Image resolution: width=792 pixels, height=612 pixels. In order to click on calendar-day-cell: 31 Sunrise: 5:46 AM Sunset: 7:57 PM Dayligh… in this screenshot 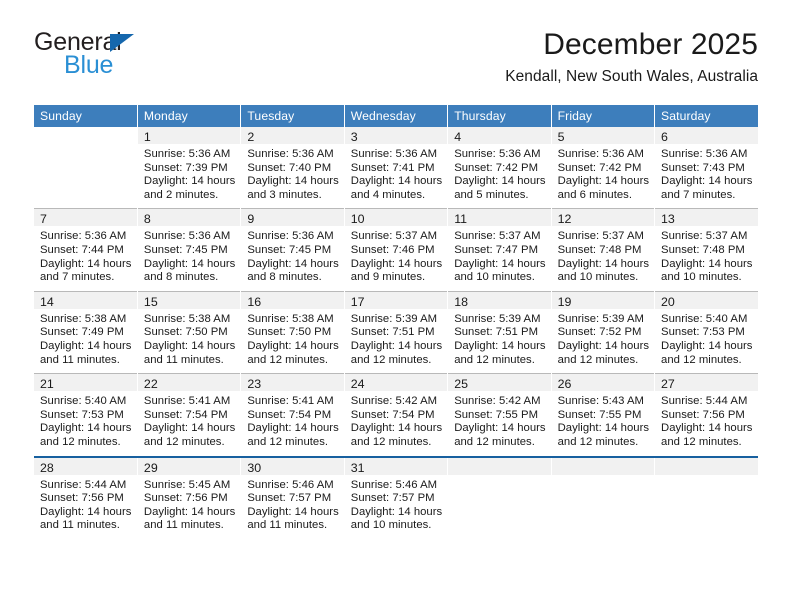, I will do `click(396, 497)`.